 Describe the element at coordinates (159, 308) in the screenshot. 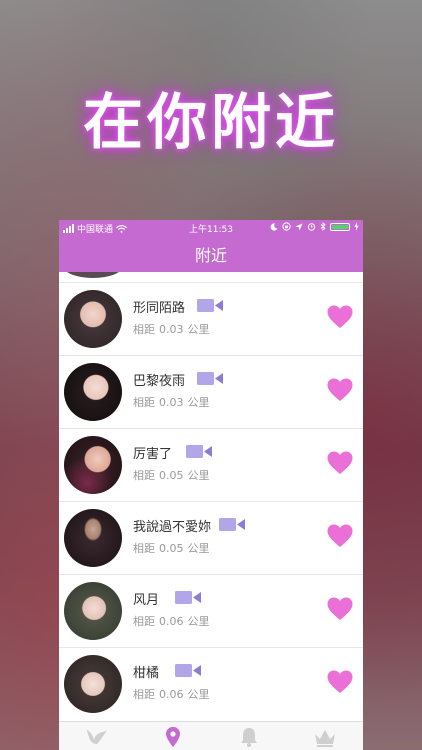

I see `user-name: 形同陌路` at that location.